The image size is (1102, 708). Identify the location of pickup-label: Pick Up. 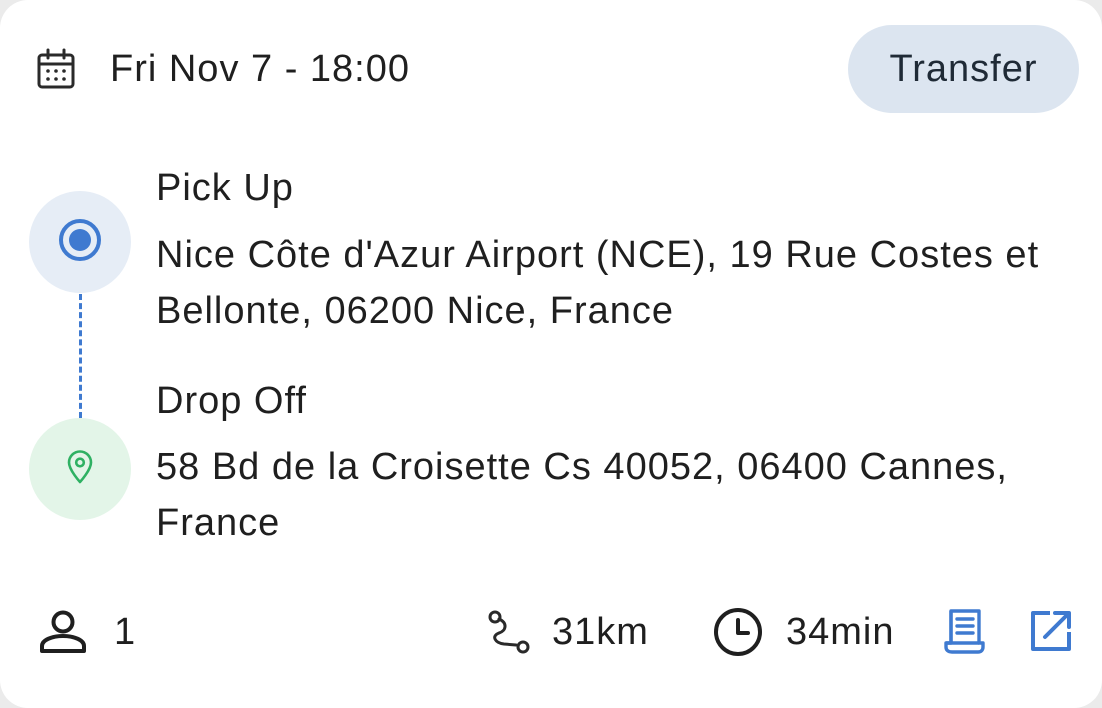
(225, 188).